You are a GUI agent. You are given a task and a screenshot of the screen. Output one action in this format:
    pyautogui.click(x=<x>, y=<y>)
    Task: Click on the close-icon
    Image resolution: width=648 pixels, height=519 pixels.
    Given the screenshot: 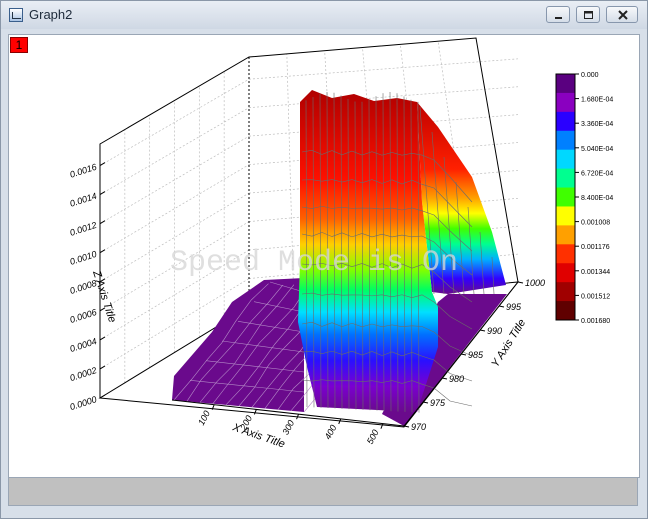 What is the action you would take?
    pyautogui.click(x=623, y=15)
    